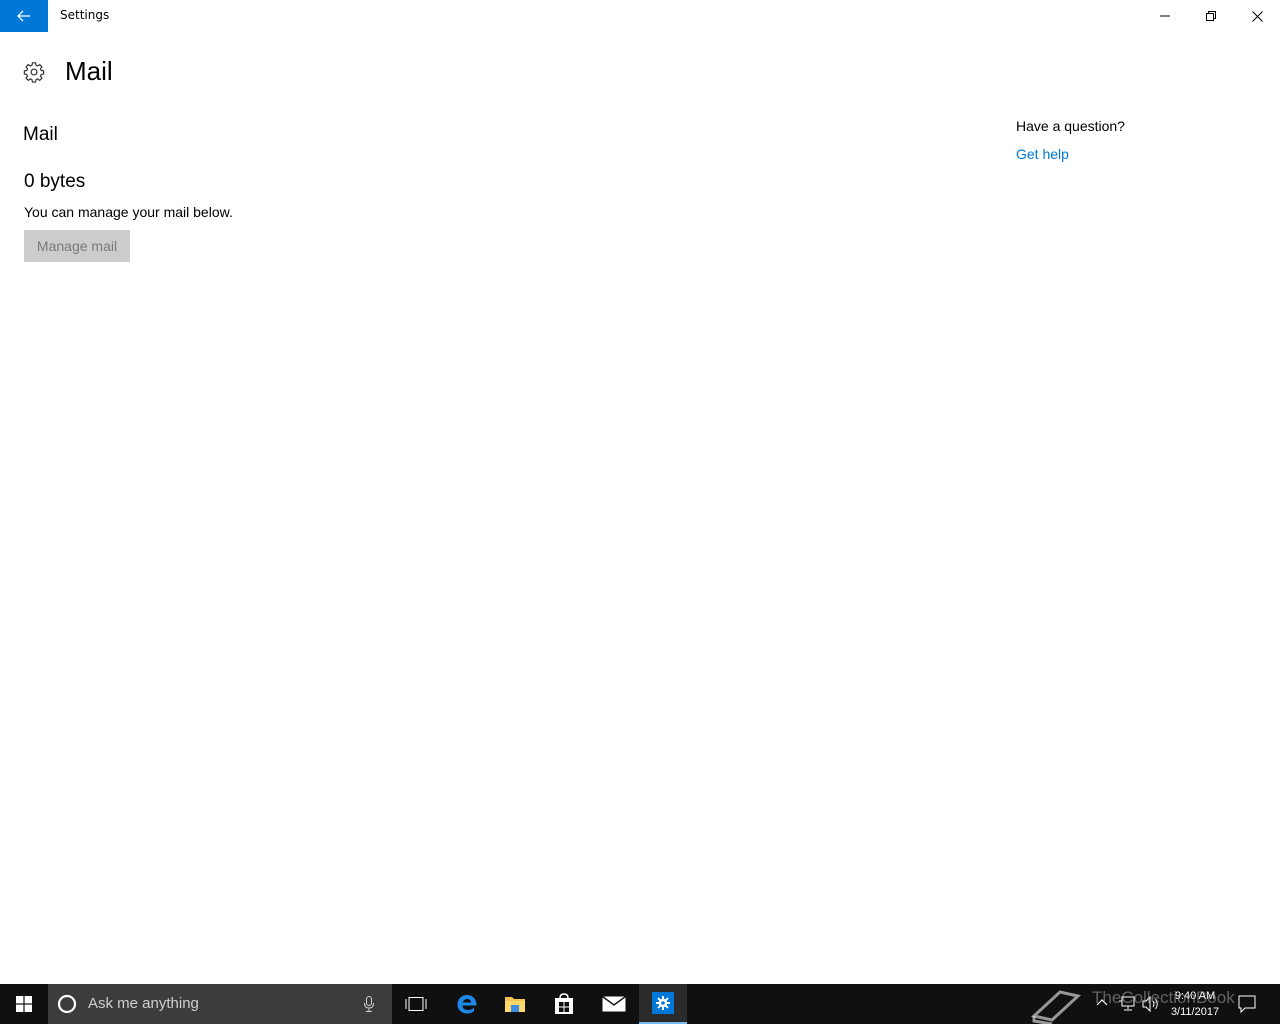  I want to click on task-view-button, so click(416, 1004).